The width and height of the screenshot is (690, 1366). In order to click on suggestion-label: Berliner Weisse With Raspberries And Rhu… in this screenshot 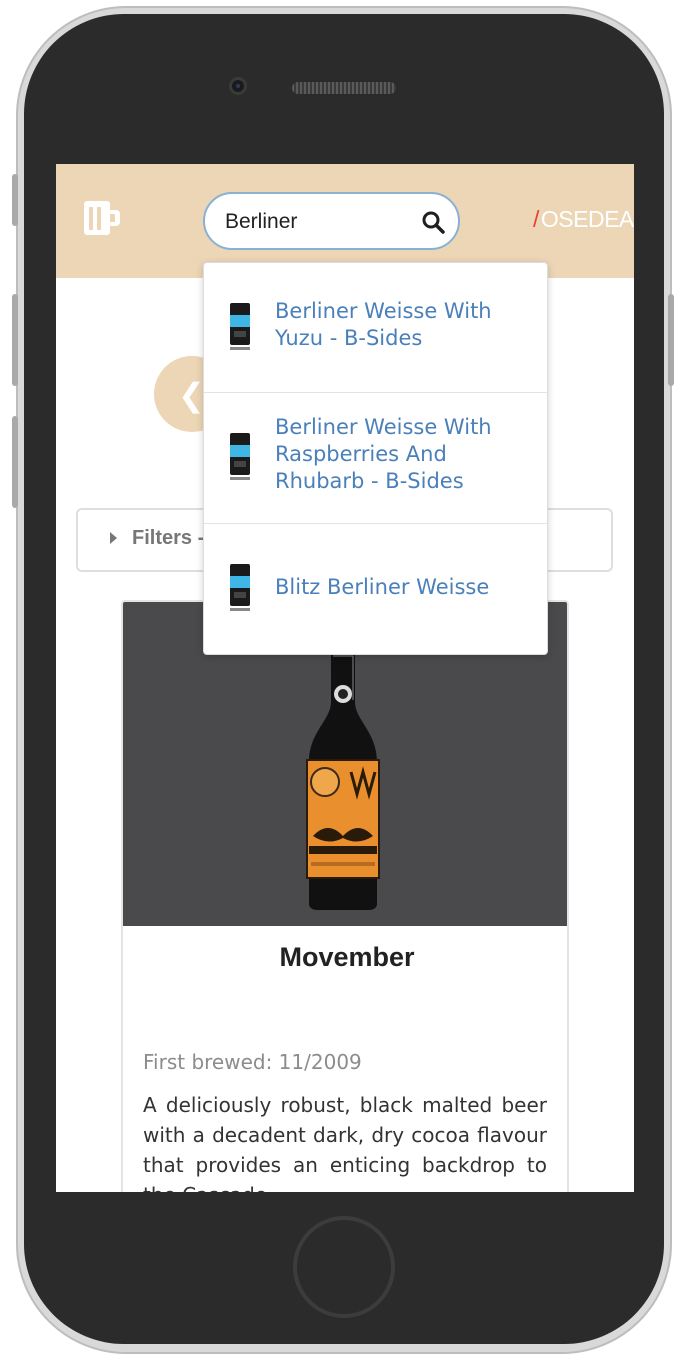, I will do `click(383, 454)`.